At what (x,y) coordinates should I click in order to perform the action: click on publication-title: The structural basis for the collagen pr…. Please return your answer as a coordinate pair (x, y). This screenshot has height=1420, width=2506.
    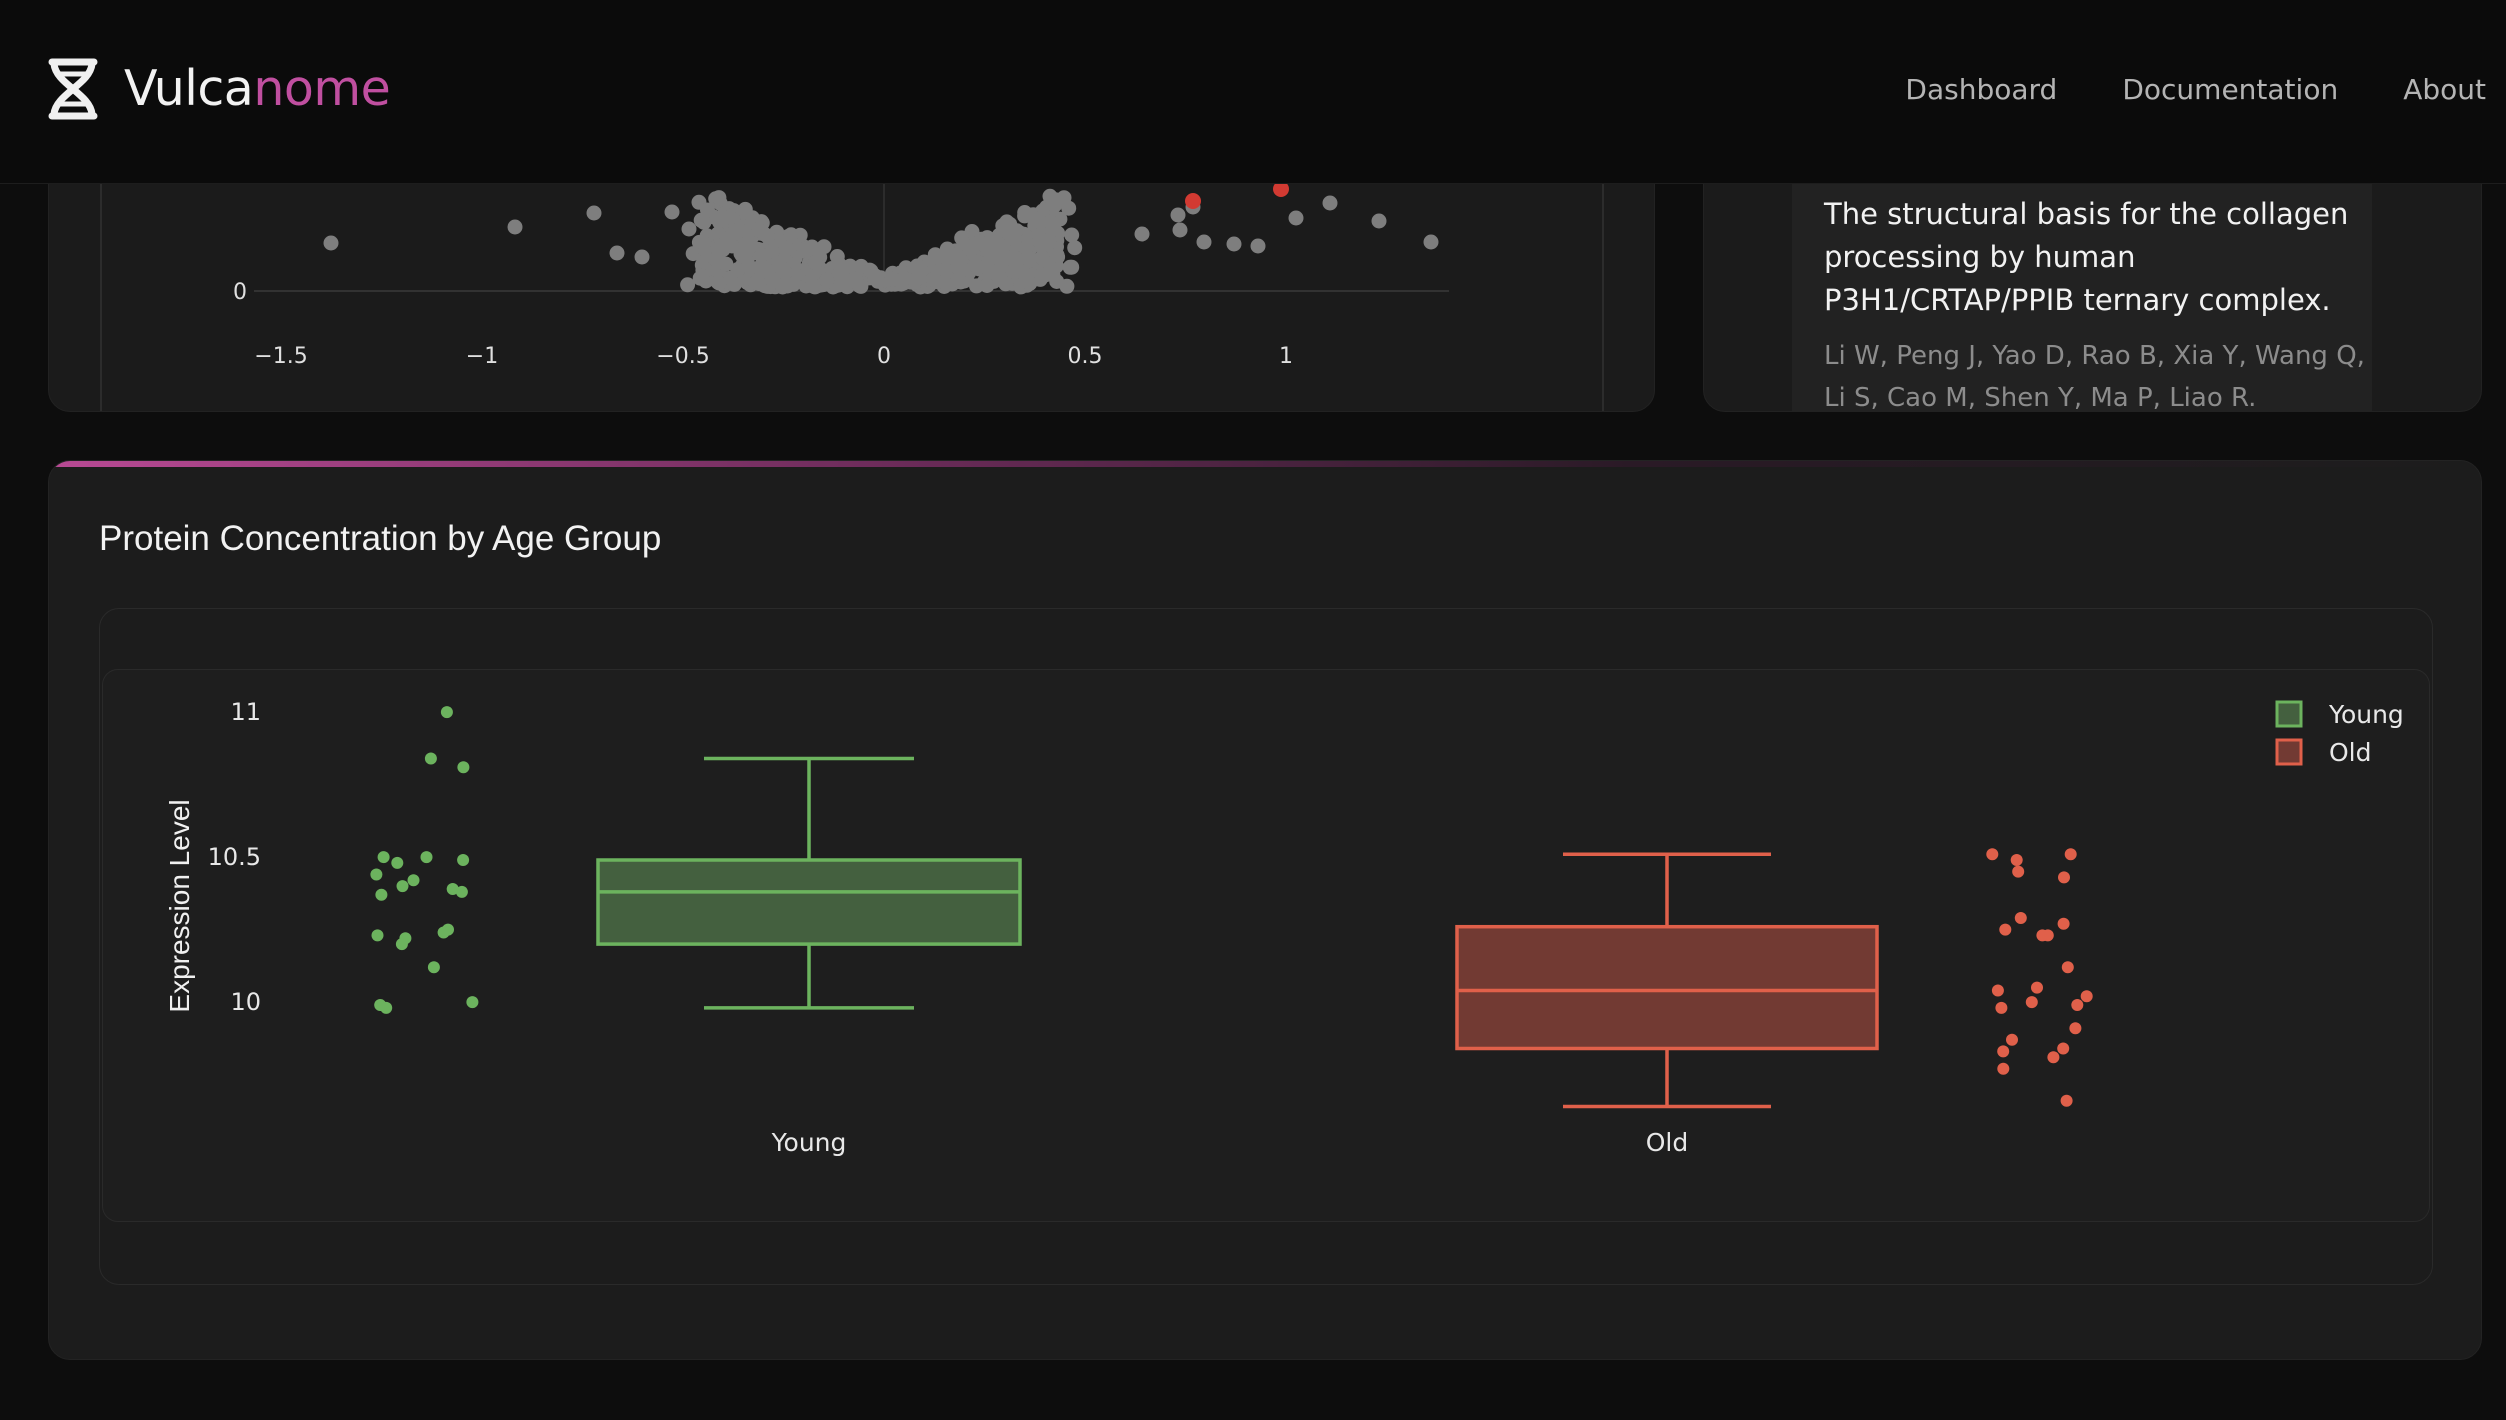
    Looking at the image, I should click on (2104, 257).